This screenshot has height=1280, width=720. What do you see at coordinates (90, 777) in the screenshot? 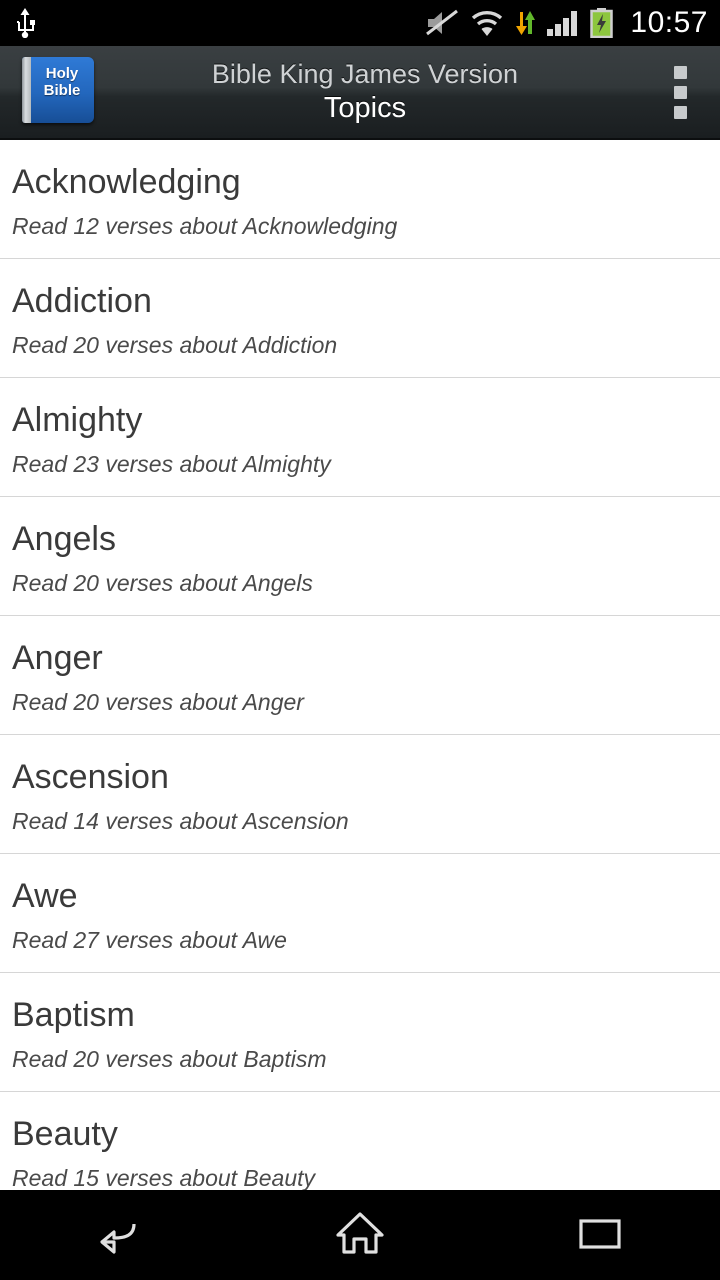
I see `topic-title: Ascension` at bounding box center [90, 777].